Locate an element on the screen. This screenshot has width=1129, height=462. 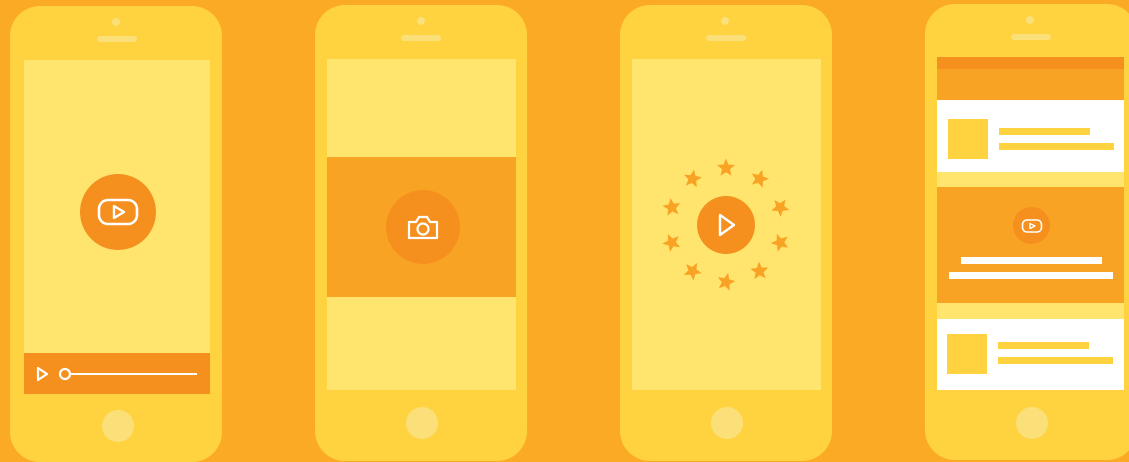
video-subtitle-line is located at coordinates (1031, 275).